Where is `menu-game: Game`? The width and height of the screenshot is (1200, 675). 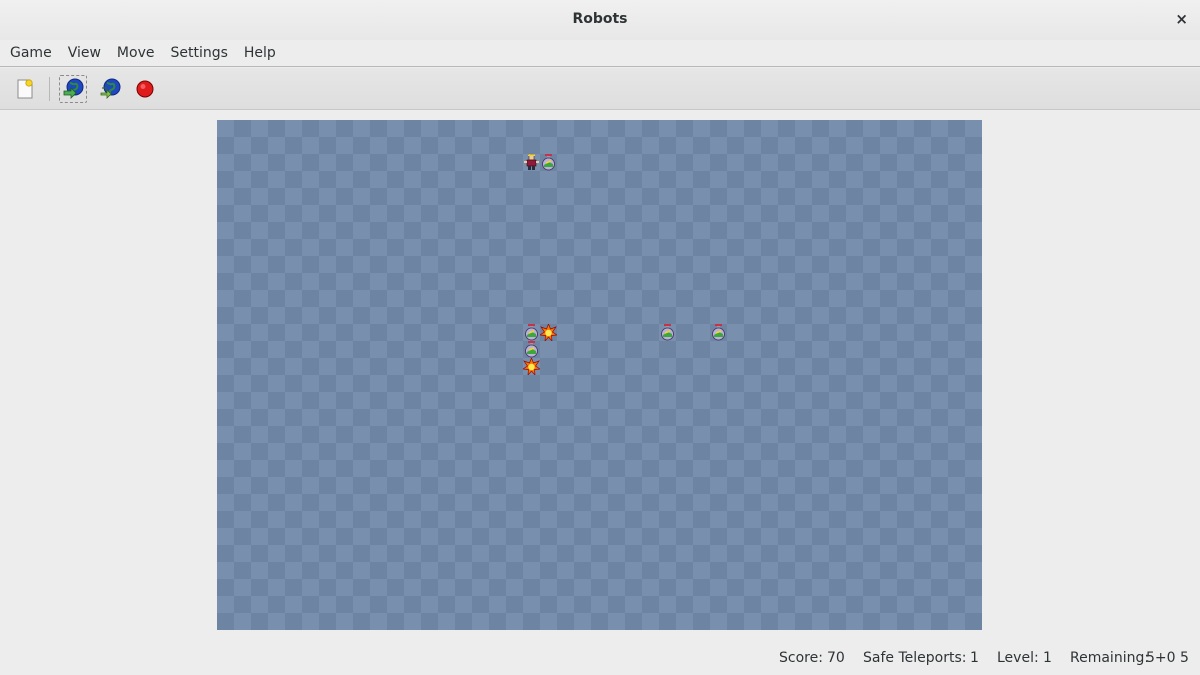 menu-game: Game is located at coordinates (31, 53).